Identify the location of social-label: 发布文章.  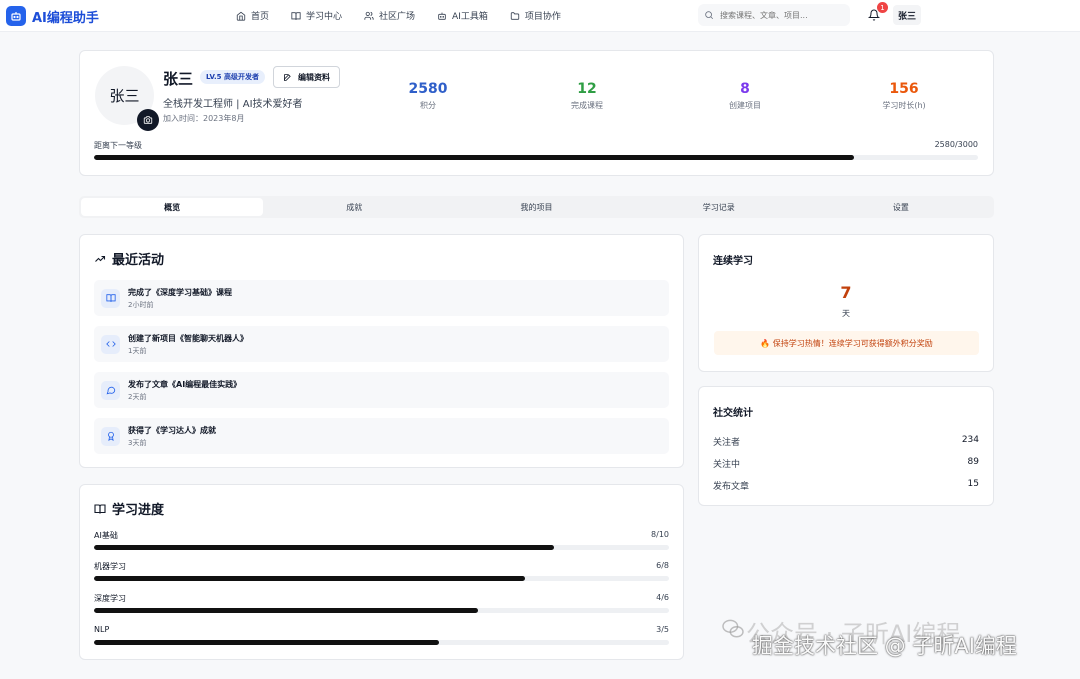
(731, 487).